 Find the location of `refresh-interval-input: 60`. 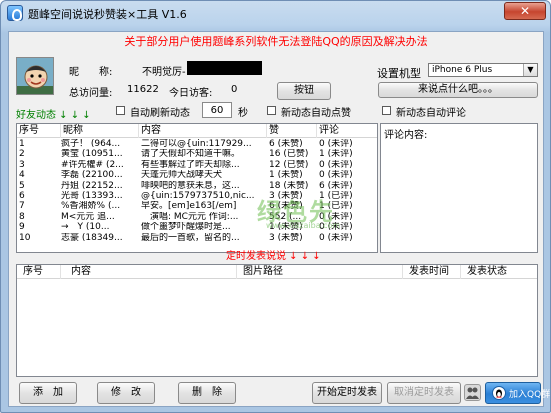

refresh-interval-input: 60 is located at coordinates (217, 110).